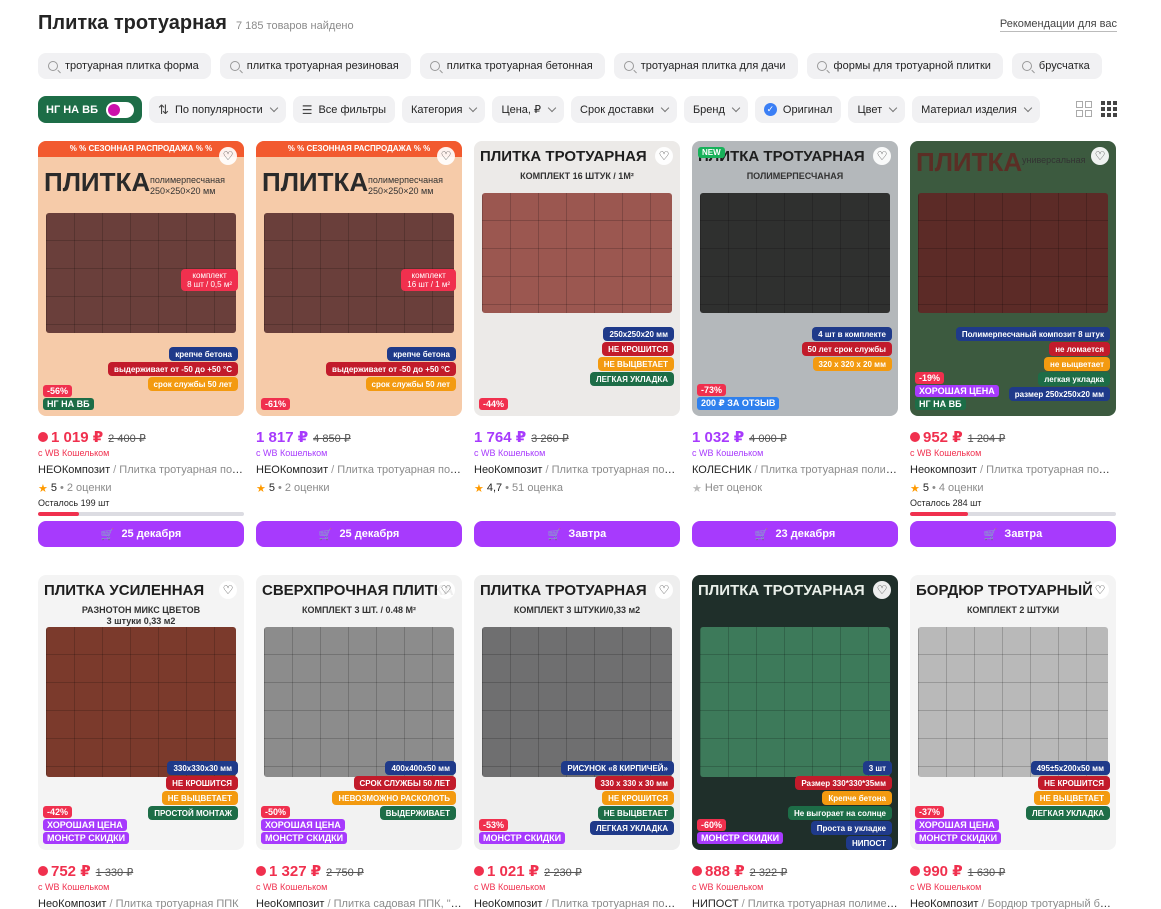  Describe the element at coordinates (315, 66) in the screenshot. I see `search-chip: плитка тротуарная резиновая` at that location.